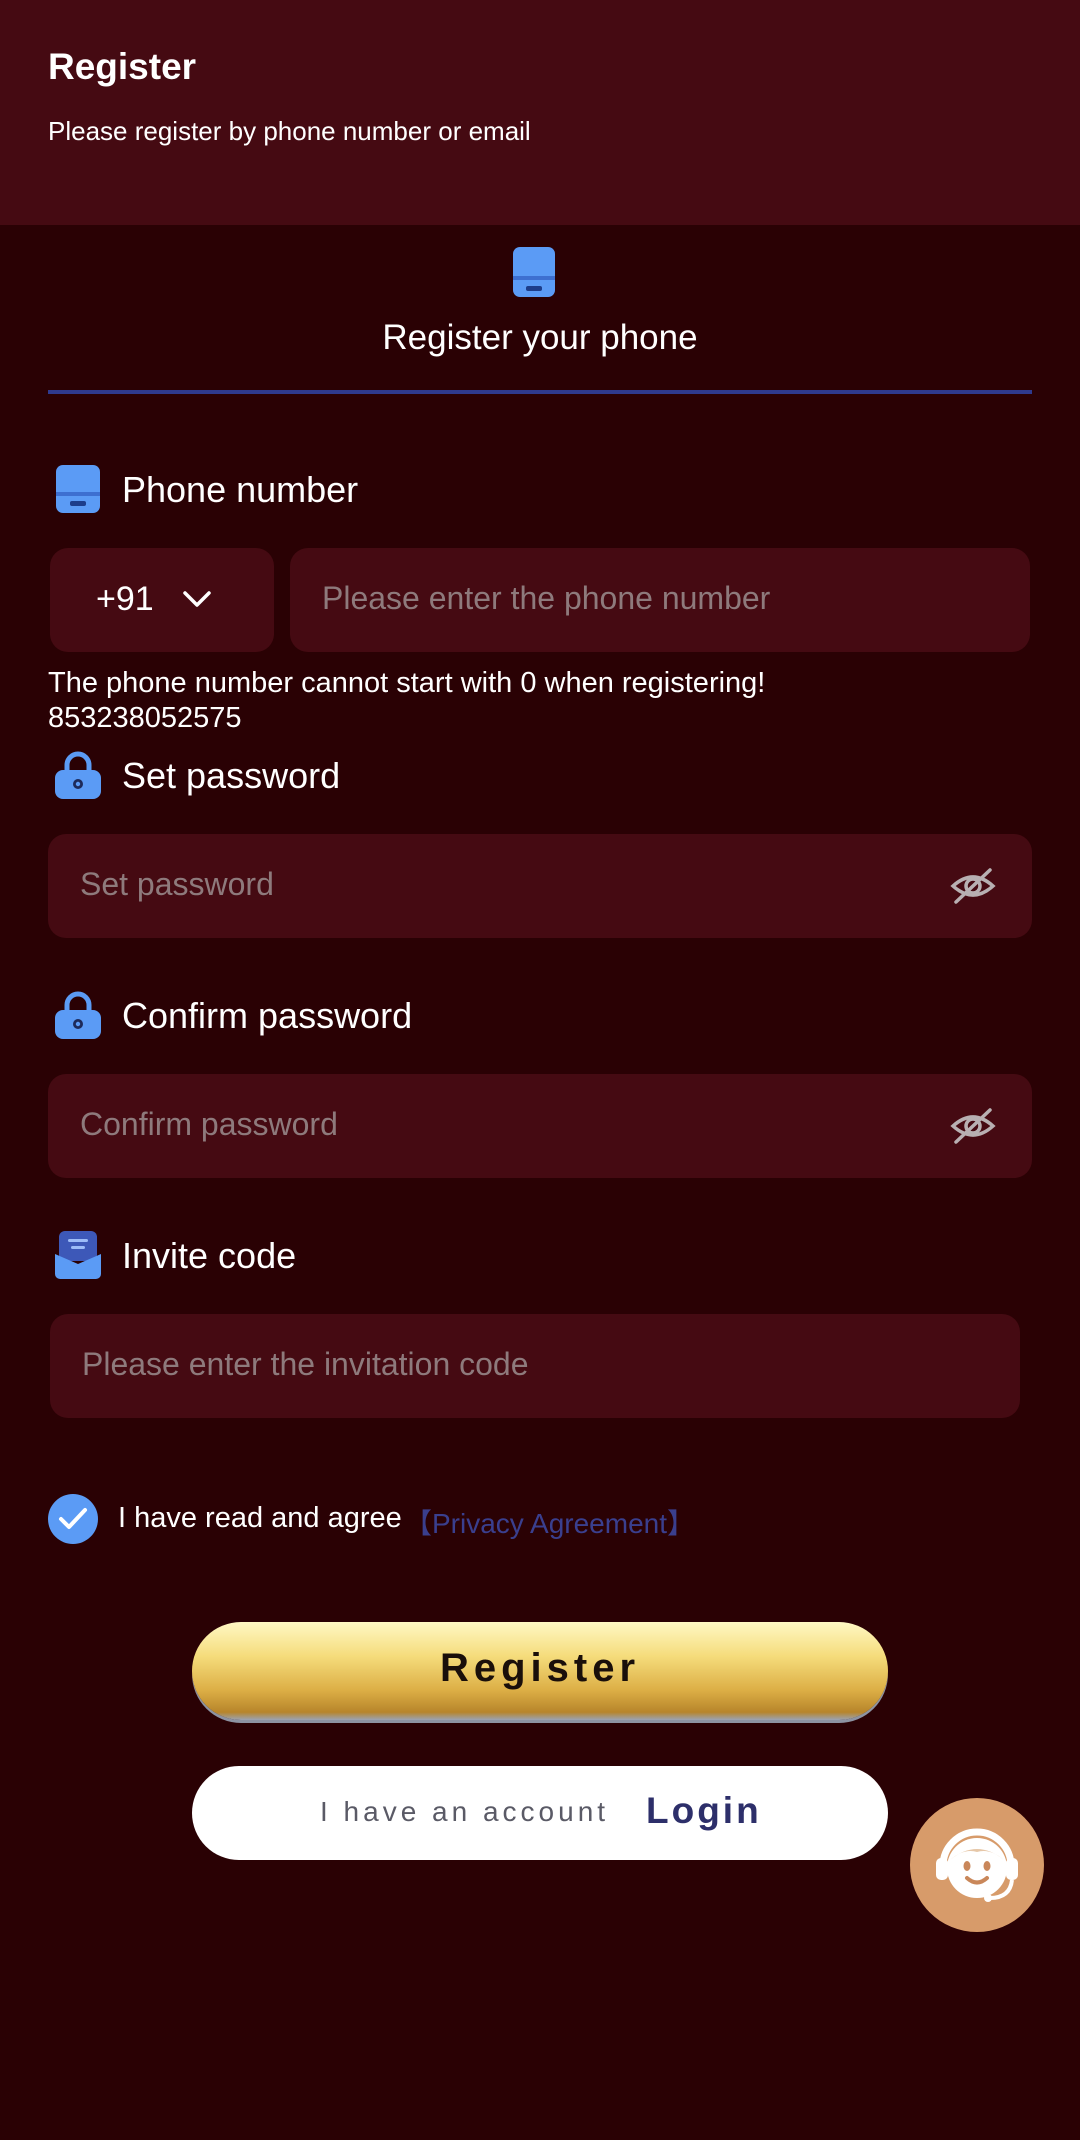 The image size is (1080, 2140). I want to click on customer-service-button, so click(977, 1865).